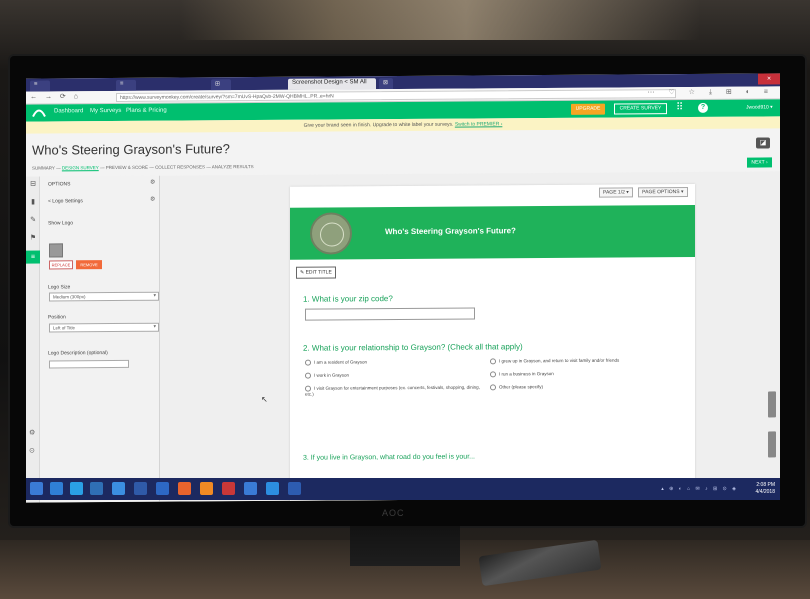 This screenshot has height=599, width=810. Describe the element at coordinates (588, 109) in the screenshot. I see `upgrade-button: UPGRADE` at that location.